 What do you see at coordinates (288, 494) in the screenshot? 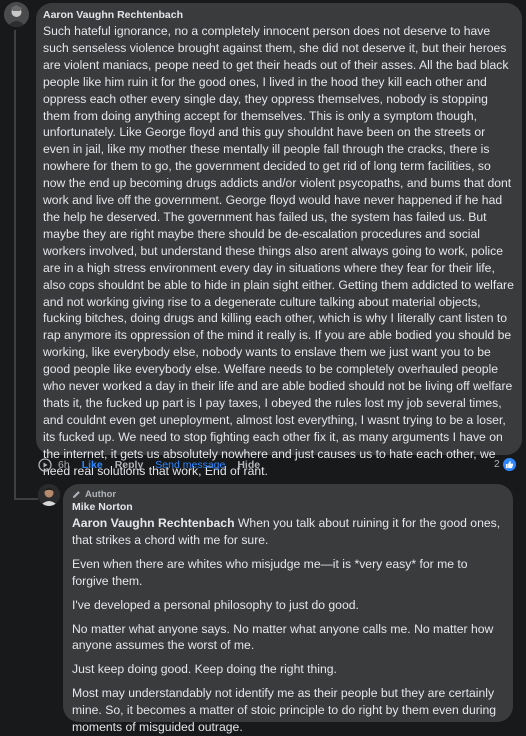
I see `author-badge: Author` at bounding box center [288, 494].